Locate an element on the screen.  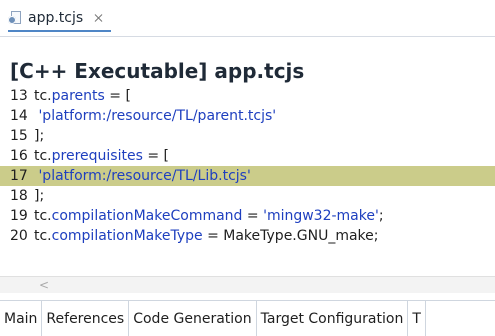
editor-tab-app-tcjs: app.tcjs is located at coordinates (60, 19).